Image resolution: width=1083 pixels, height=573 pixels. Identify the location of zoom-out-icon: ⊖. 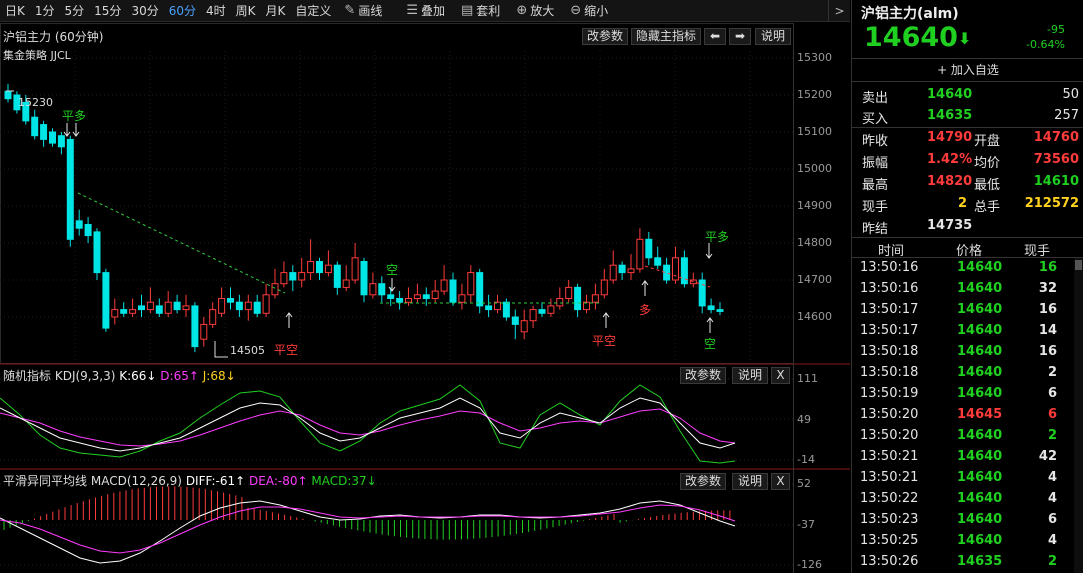
(576, 10).